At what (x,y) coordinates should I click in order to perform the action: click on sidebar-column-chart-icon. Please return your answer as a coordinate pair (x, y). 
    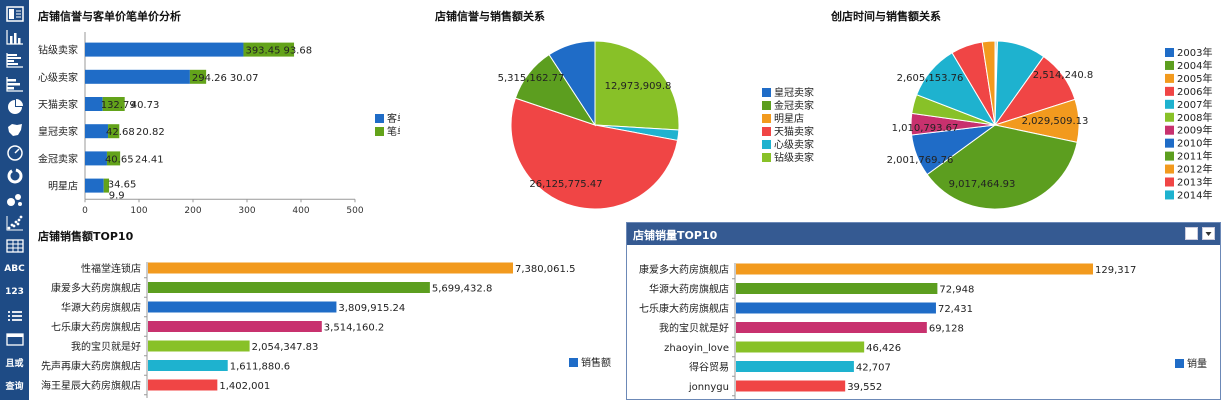
    Looking at the image, I should click on (14, 37).